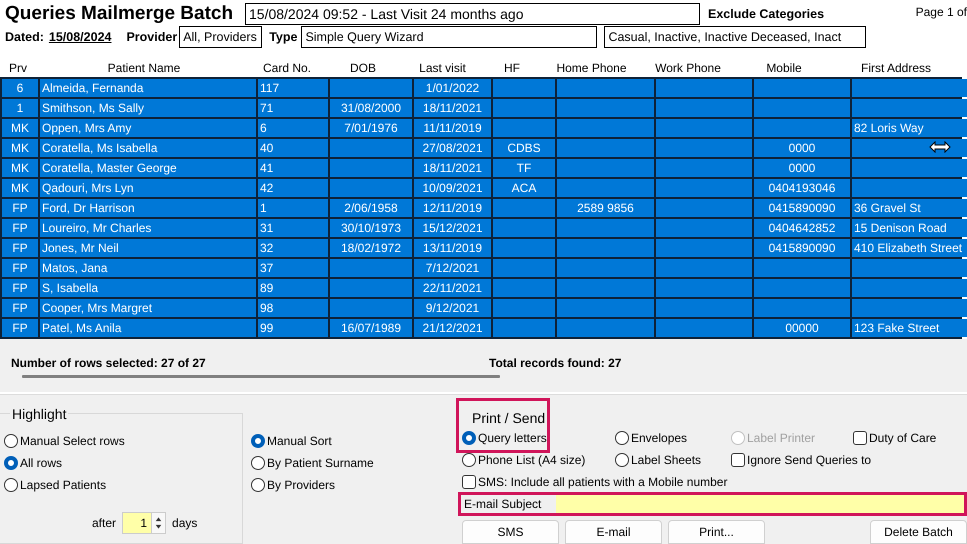 The width and height of the screenshot is (967, 544). What do you see at coordinates (39, 414) in the screenshot?
I see `group-title: Highlight` at bounding box center [39, 414].